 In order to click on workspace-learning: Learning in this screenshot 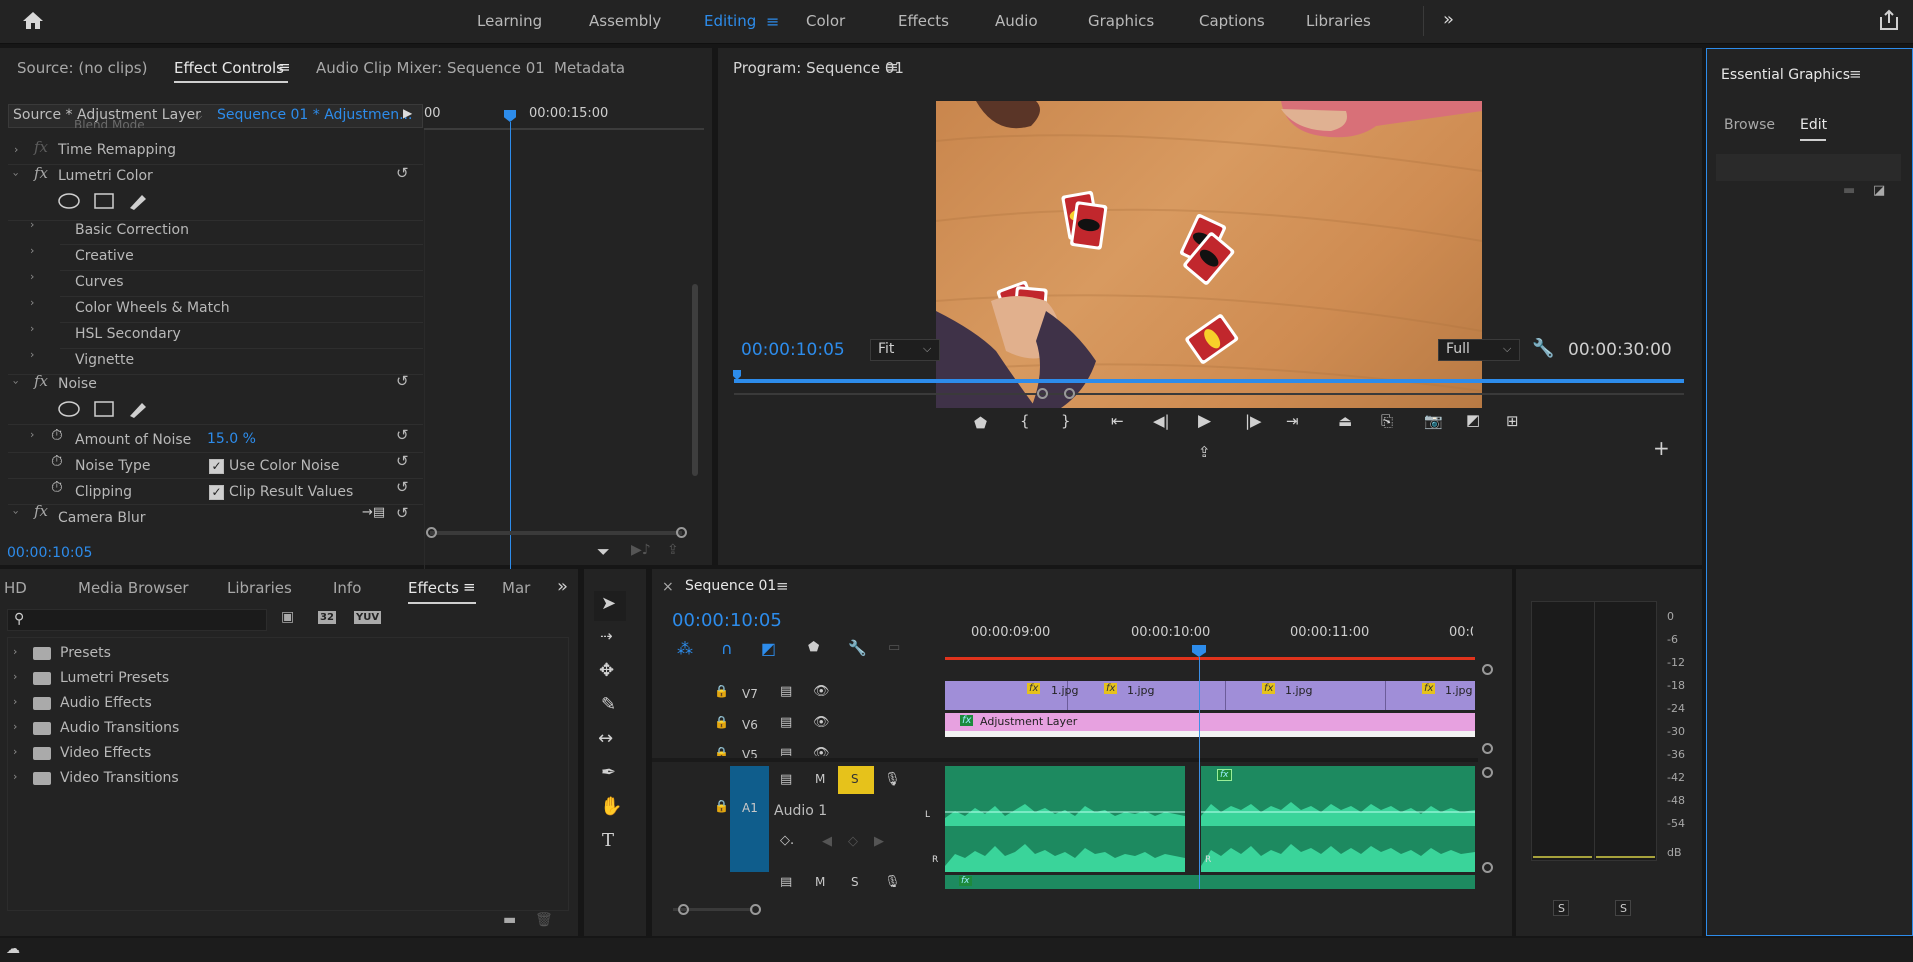, I will do `click(509, 21)`.